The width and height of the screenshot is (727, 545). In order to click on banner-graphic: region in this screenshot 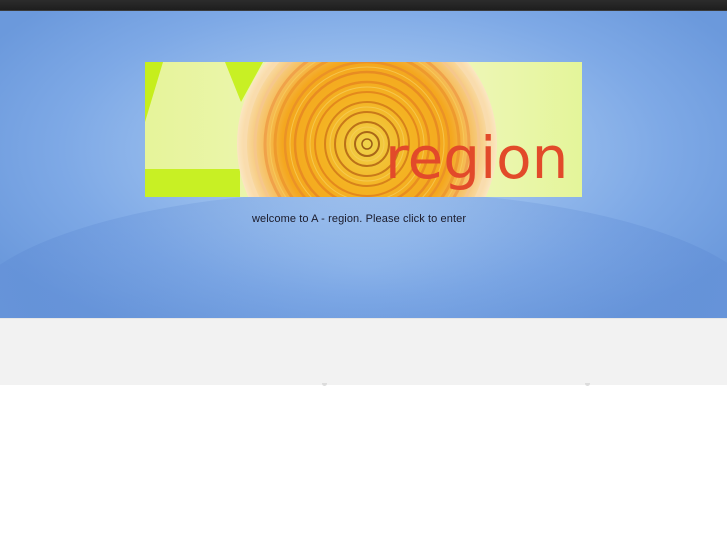, I will do `click(363, 129)`.